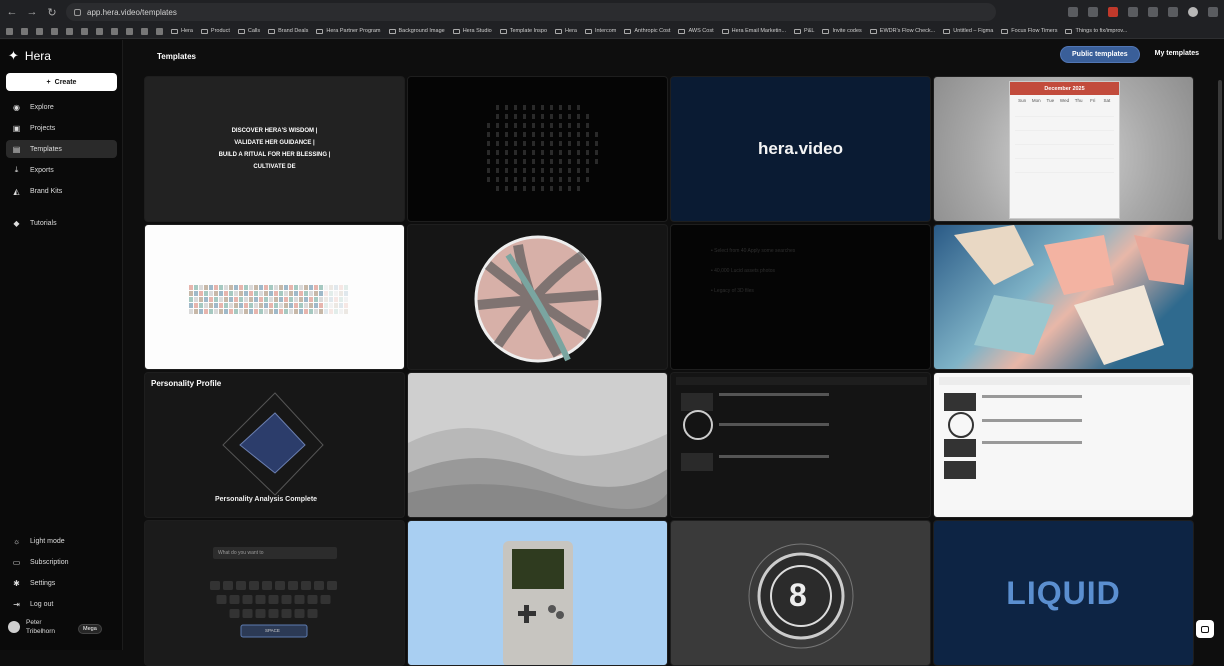  What do you see at coordinates (416, 31) in the screenshot?
I see `bookmark-item: Background Image` at bounding box center [416, 31].